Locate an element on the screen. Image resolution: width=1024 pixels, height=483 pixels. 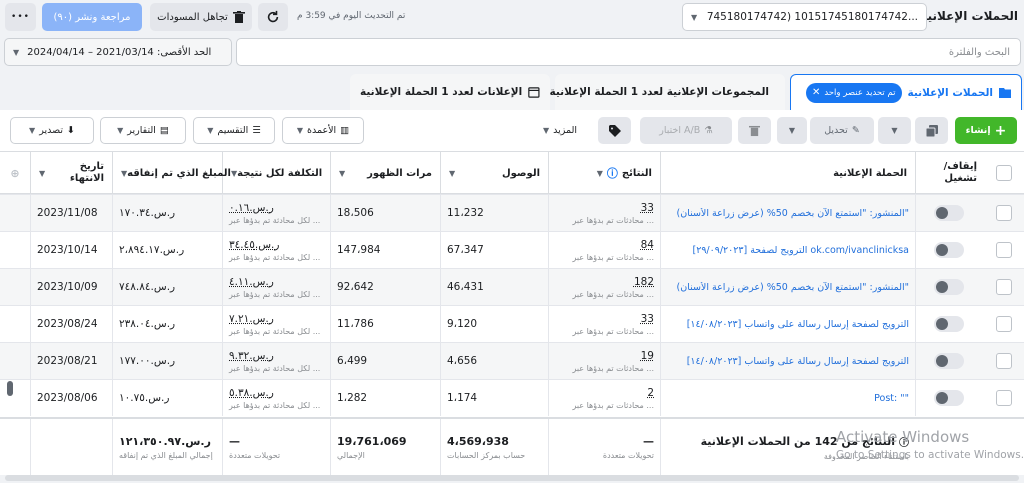
header-impressions: ▼ مرات الظهور is located at coordinates (385, 173).